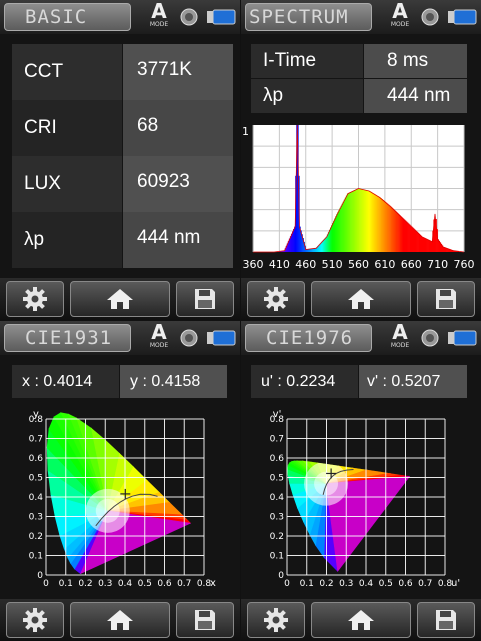 The width and height of the screenshot is (481, 641). I want to click on cie1931-title: CIE1931, so click(67, 338).